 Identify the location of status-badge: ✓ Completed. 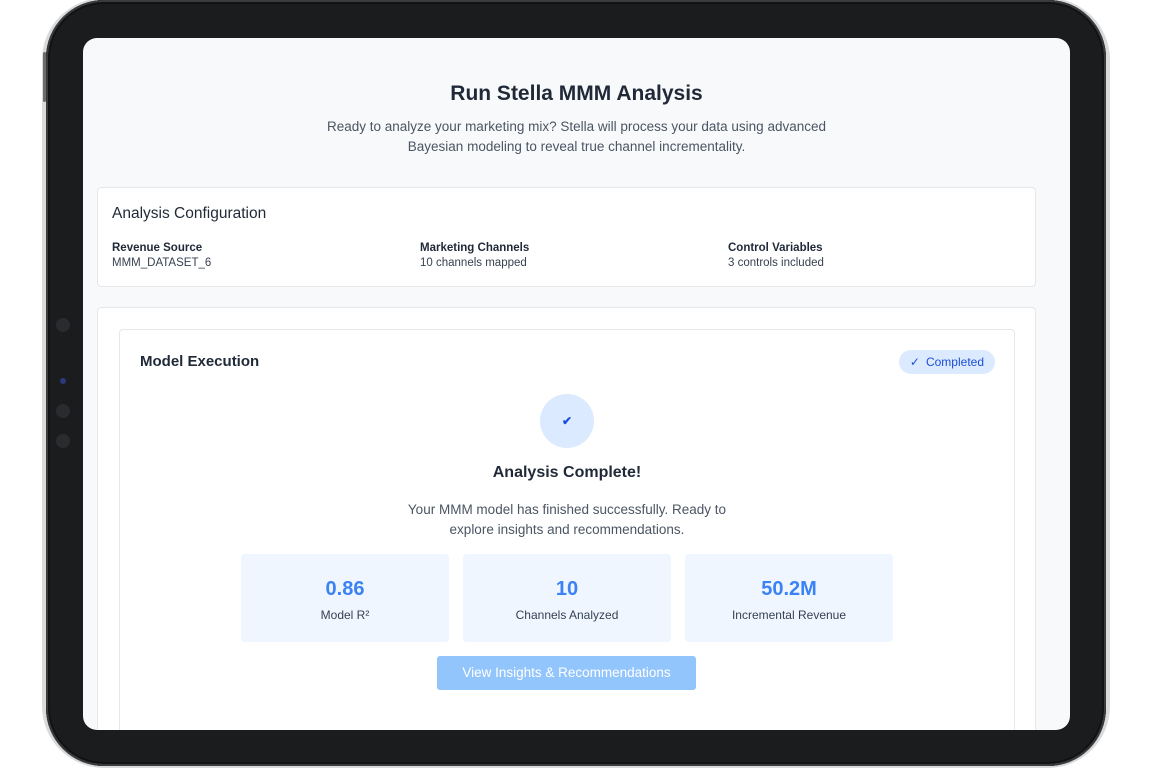
(946, 362).